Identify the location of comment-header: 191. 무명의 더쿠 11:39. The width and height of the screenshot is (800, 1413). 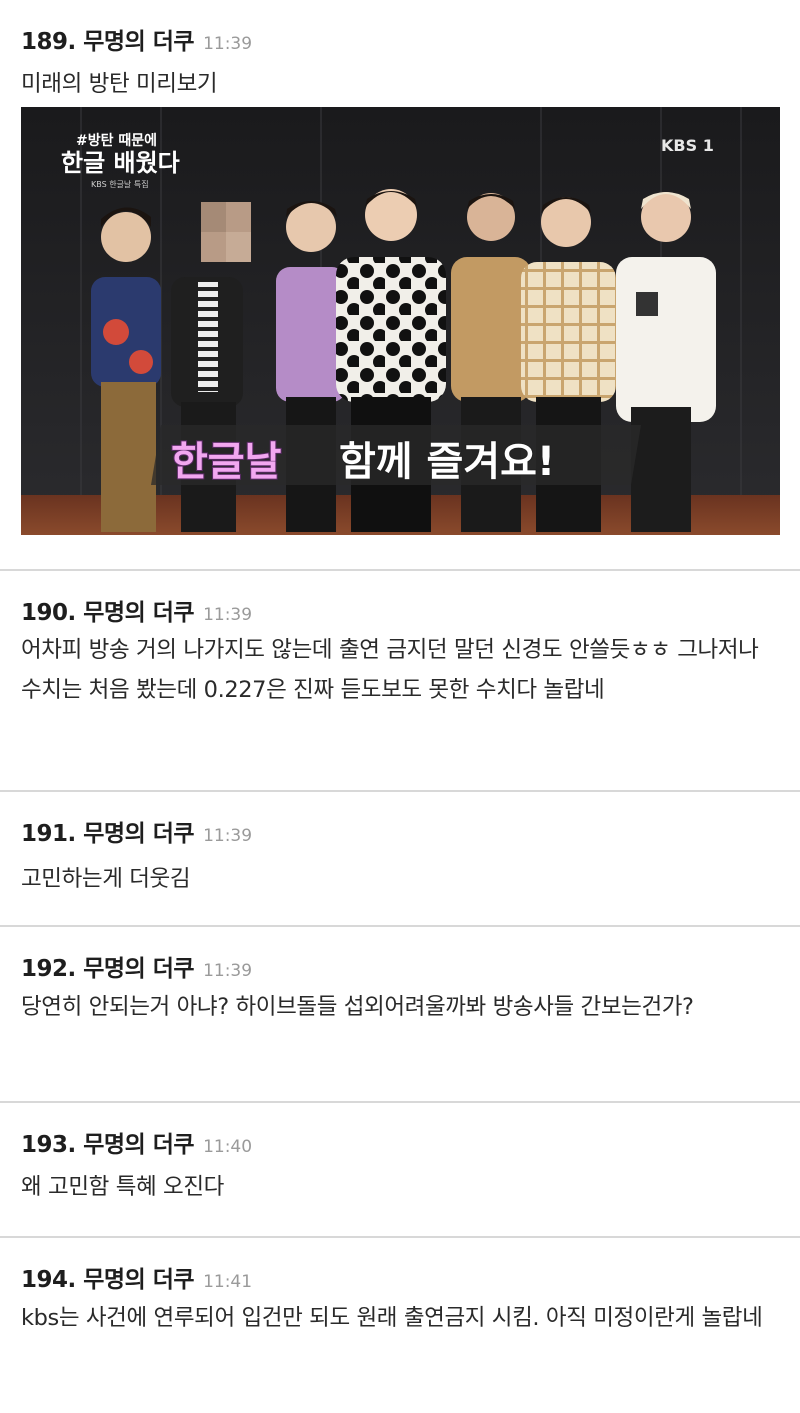
(136, 831).